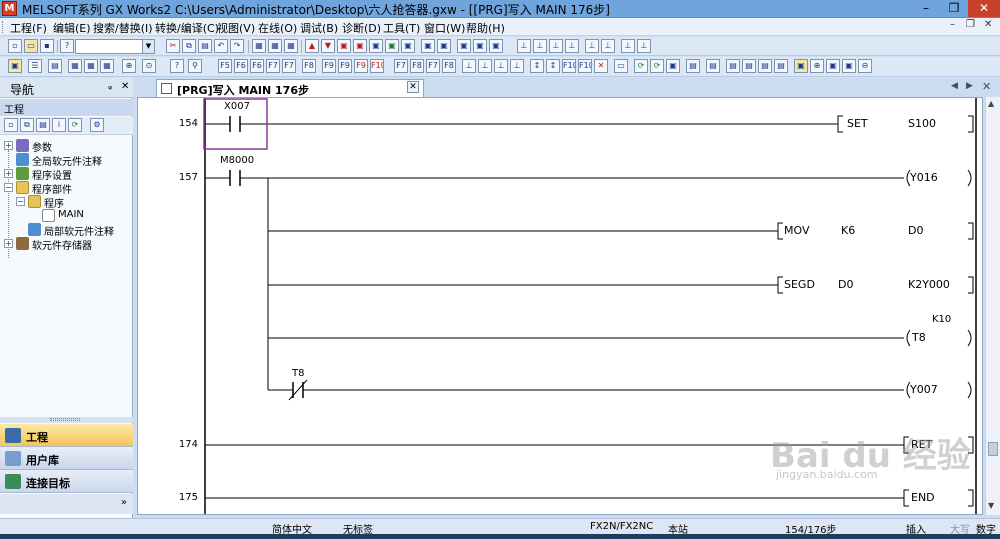  What do you see at coordinates (926, 8) in the screenshot?
I see `minimize-button: –` at bounding box center [926, 8].